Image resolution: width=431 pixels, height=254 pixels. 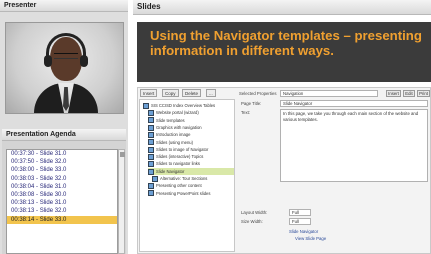 I want to click on type-select: Navigation, so click(x=329, y=93).